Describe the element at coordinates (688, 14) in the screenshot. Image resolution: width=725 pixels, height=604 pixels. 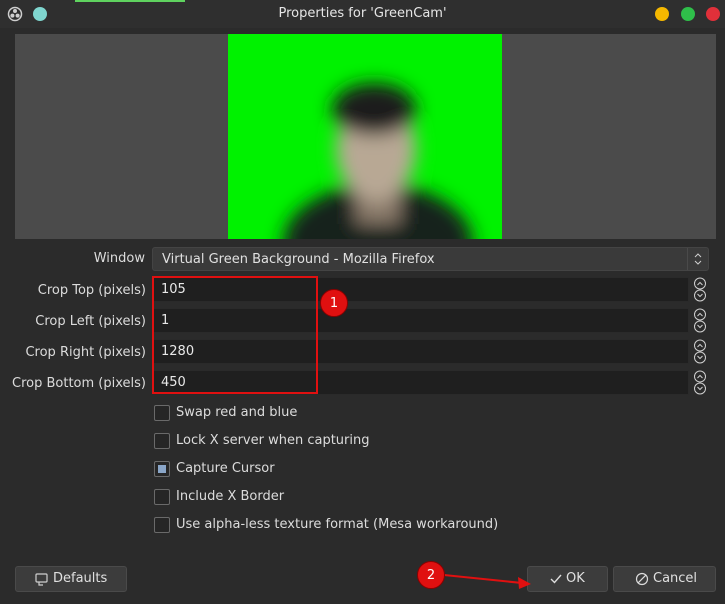
I see `maximize-icon` at that location.